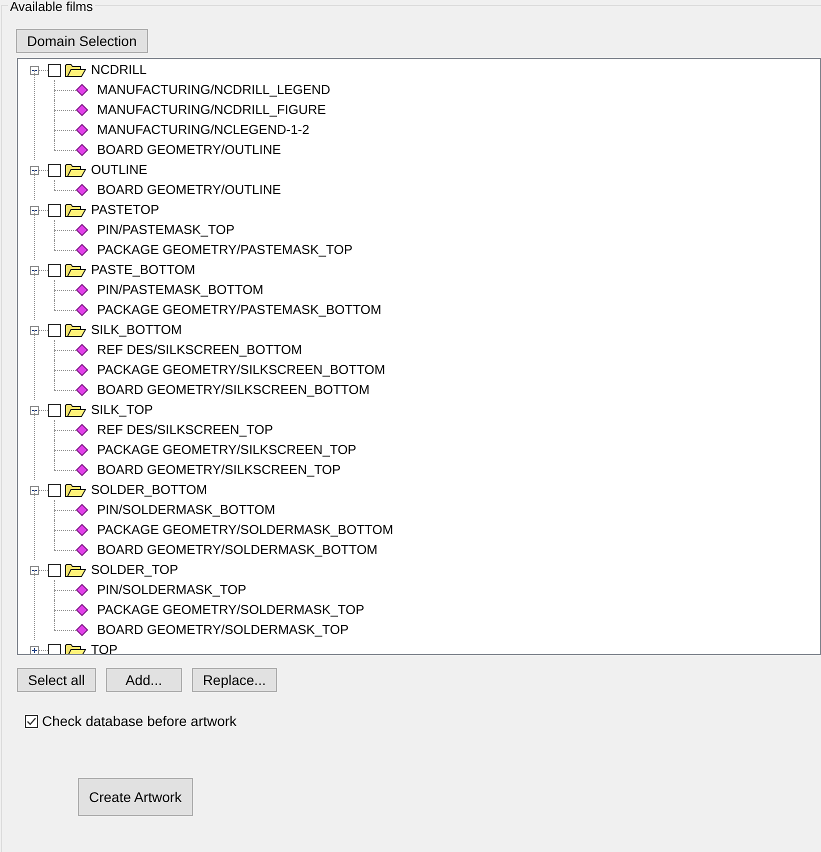 Image resolution: width=821 pixels, height=852 pixels. Describe the element at coordinates (125, 210) in the screenshot. I see `tree-item: PASTETOP` at that location.